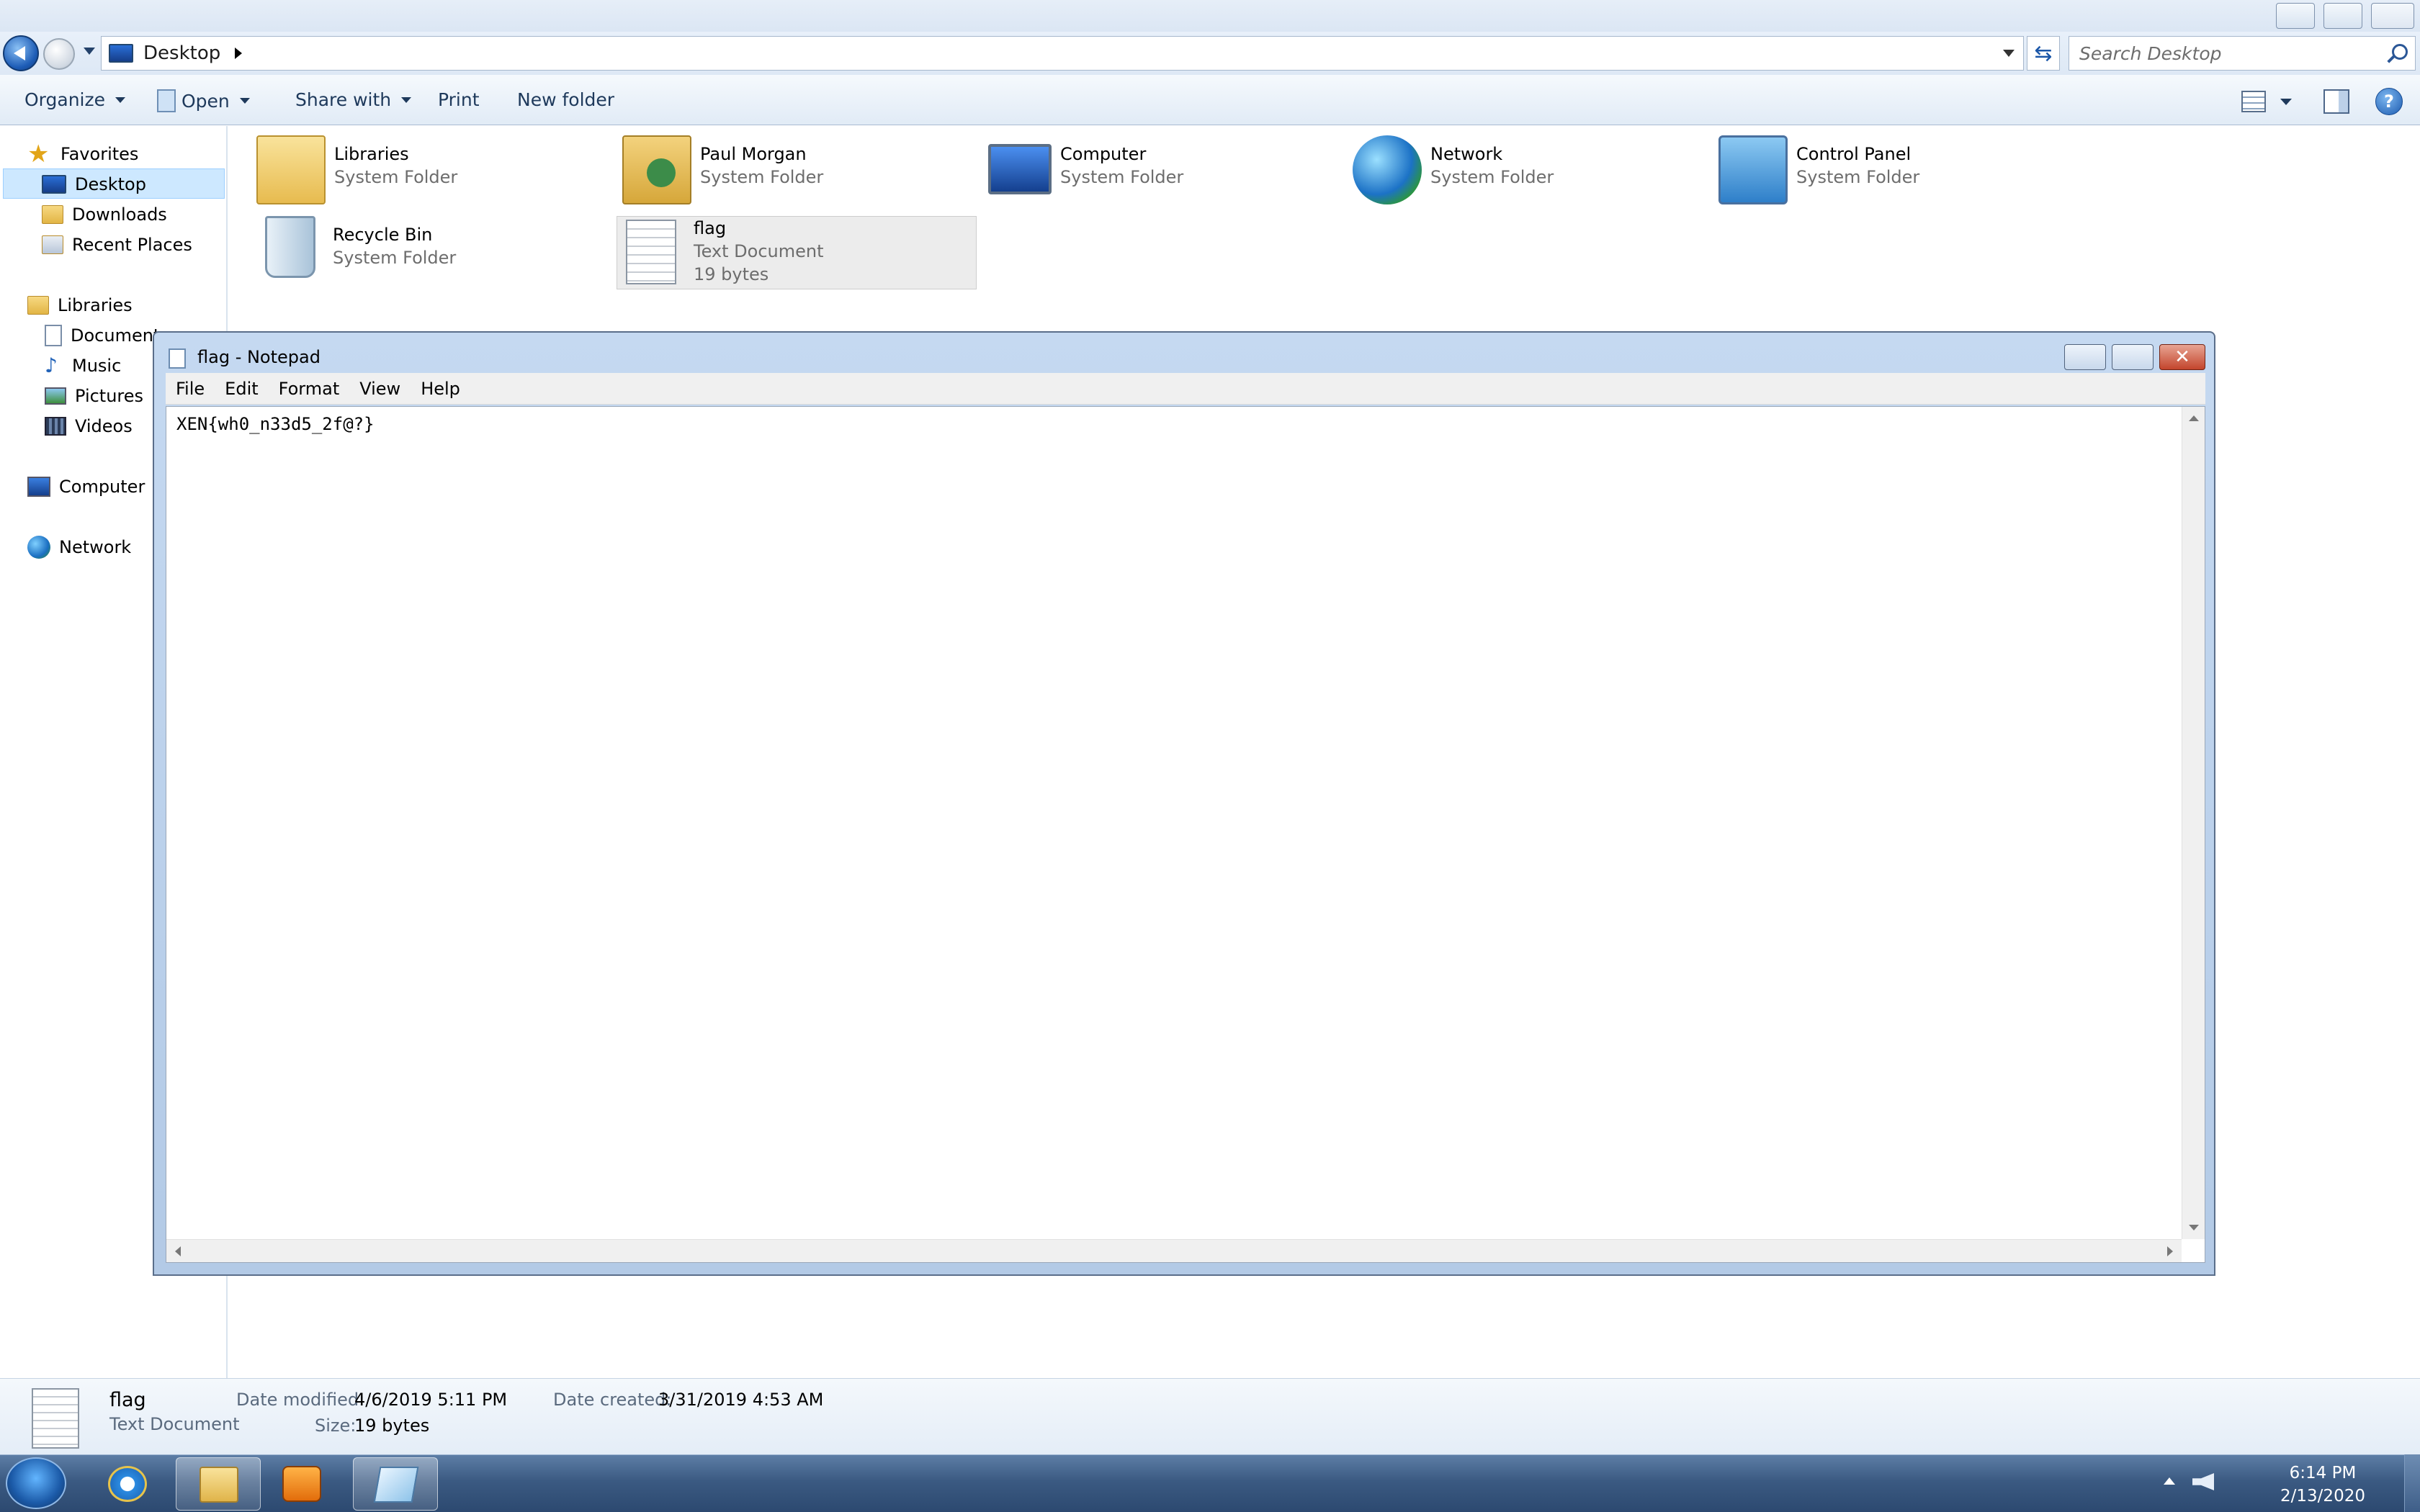  I want to click on address-dropdown-icon, so click(2009, 53).